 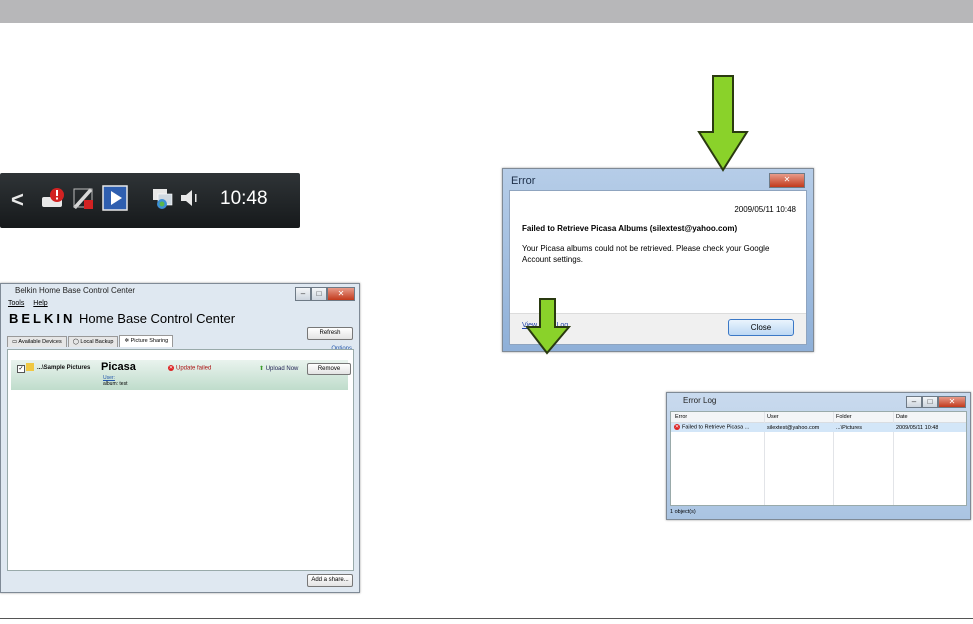 What do you see at coordinates (157, 318) in the screenshot?
I see `product-name: Home Base Control Center` at bounding box center [157, 318].